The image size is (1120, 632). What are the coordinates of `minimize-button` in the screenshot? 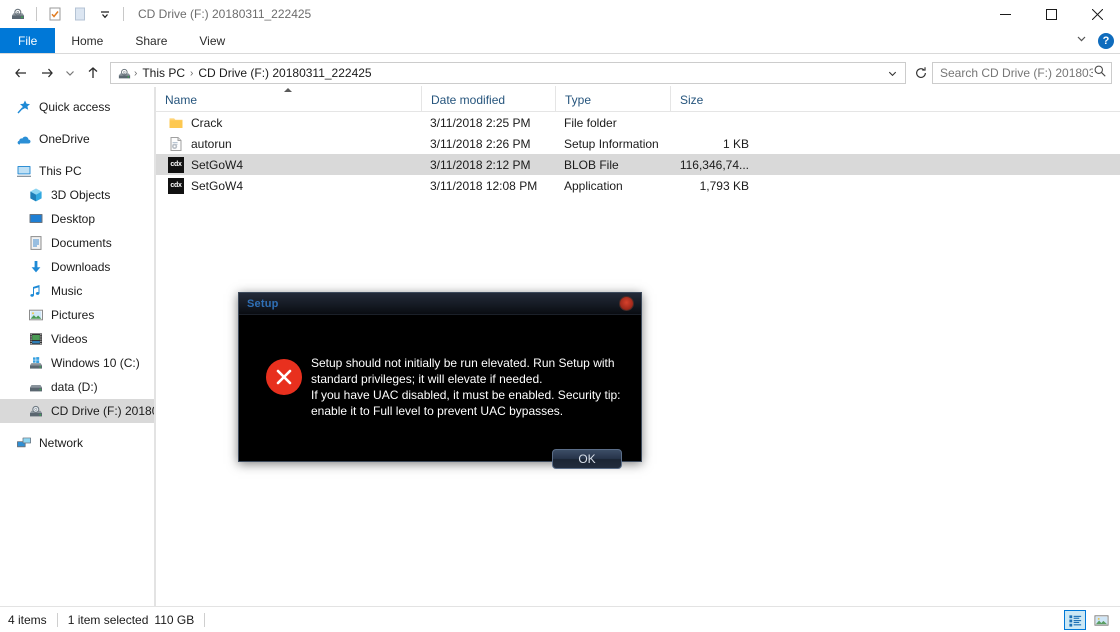 It's located at (1005, 14).